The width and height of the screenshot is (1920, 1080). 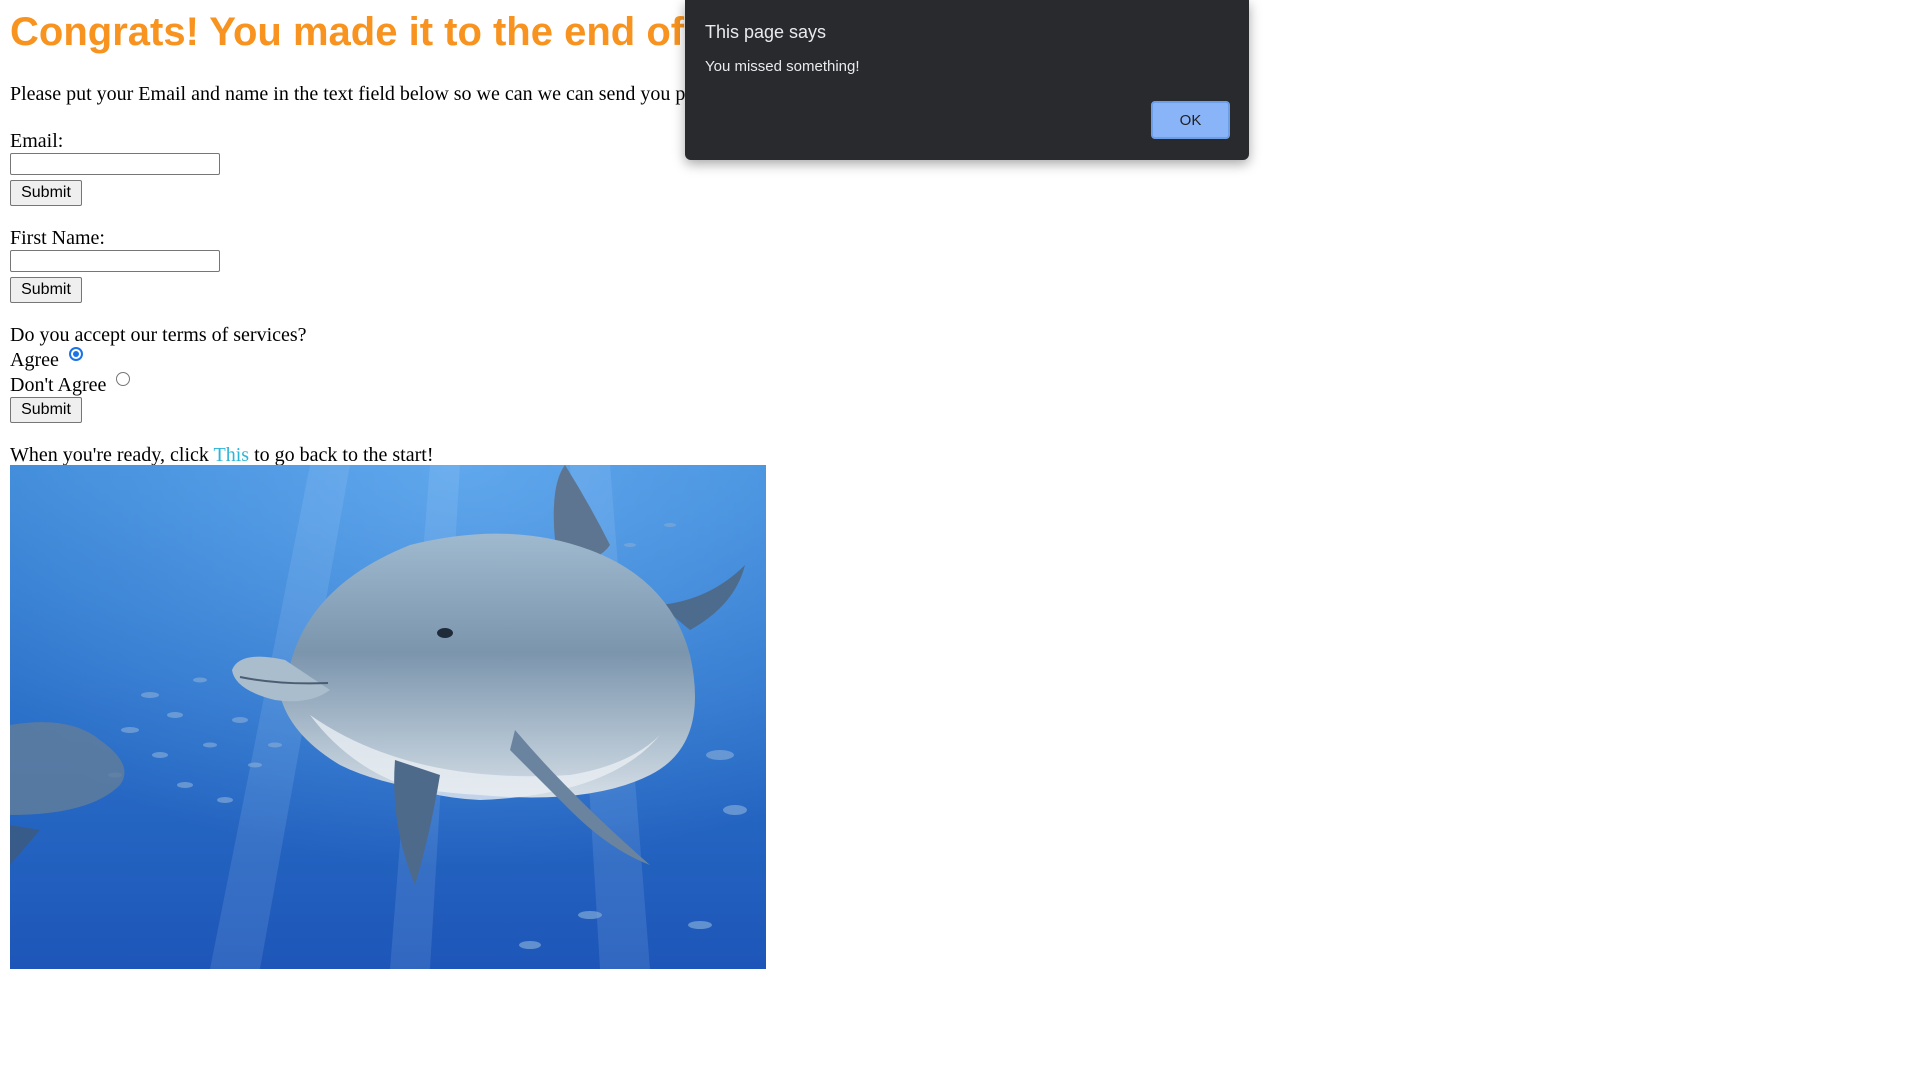 What do you see at coordinates (115, 164) in the screenshot?
I see `email-input` at bounding box center [115, 164].